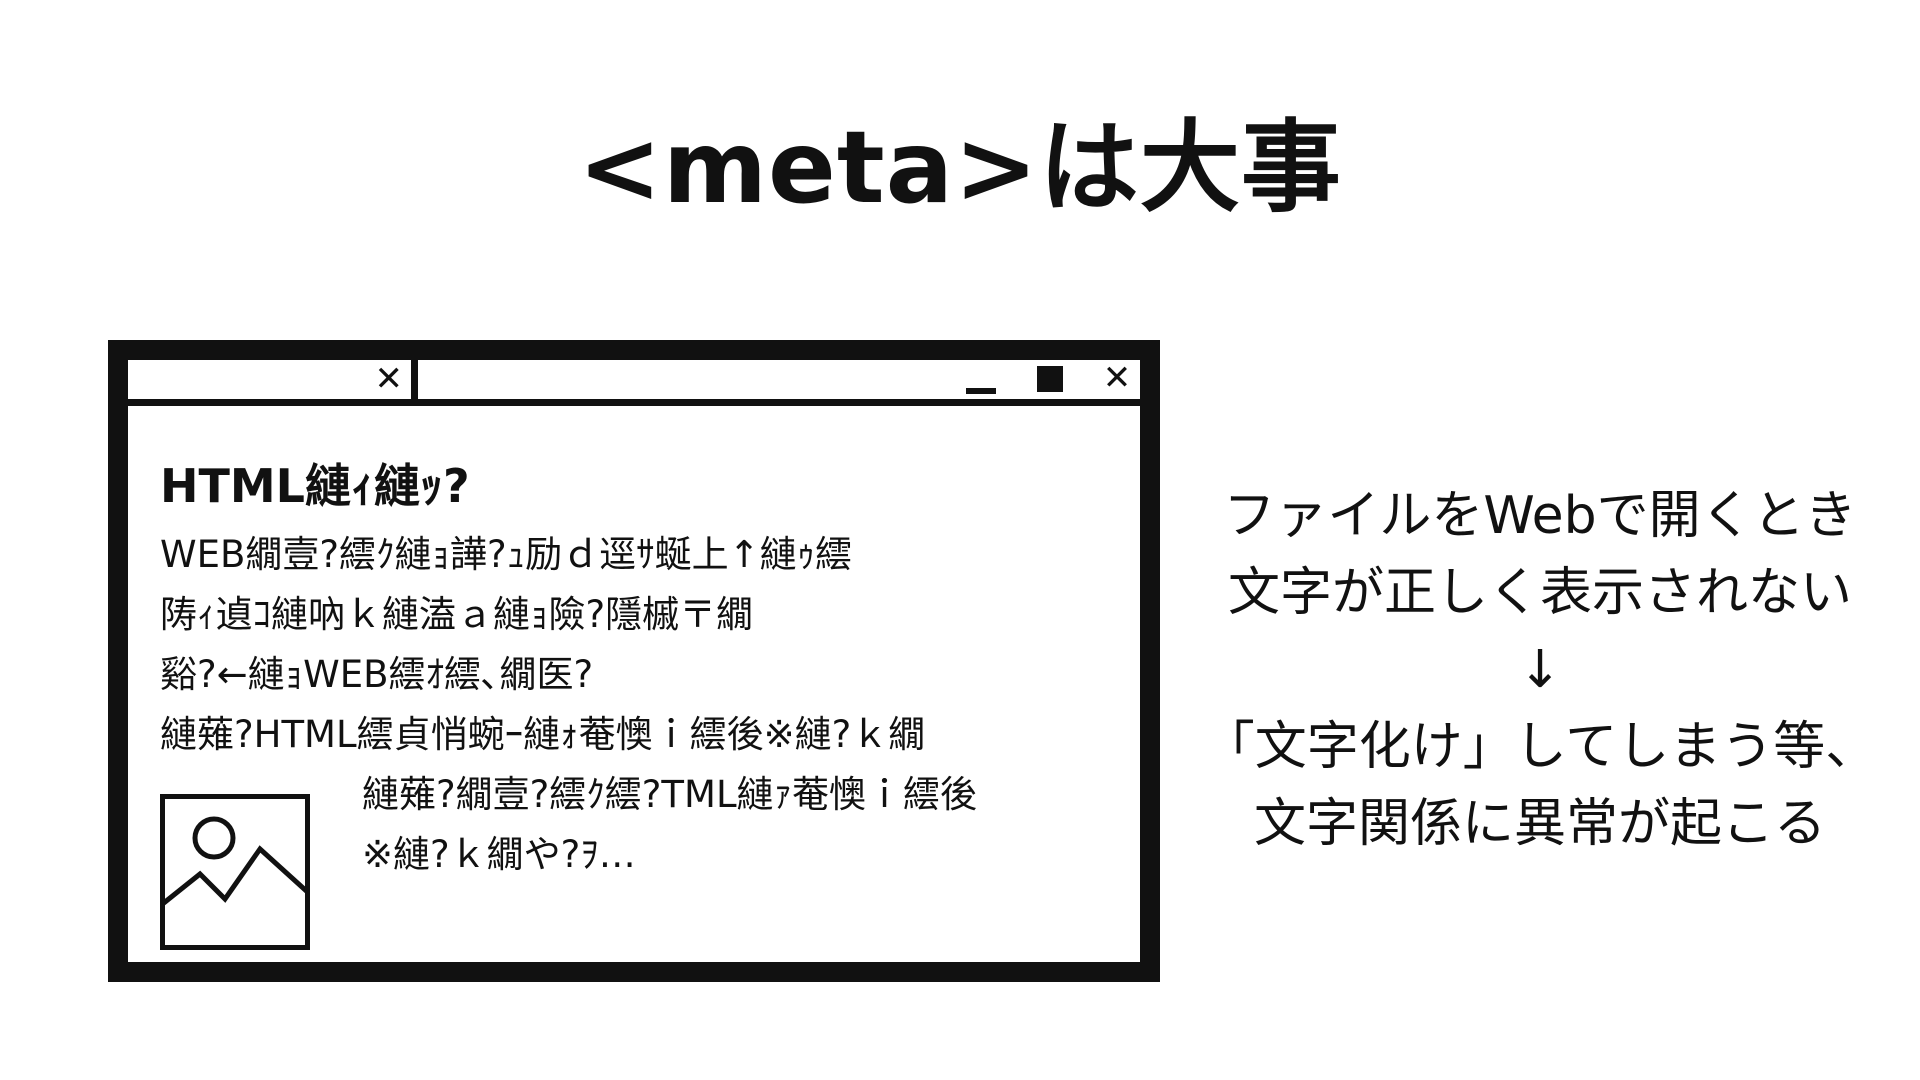 This screenshot has height=1080, width=1920. Describe the element at coordinates (1539, 593) in the screenshot. I see `explanation-line: 文字が正しく表示されない` at that location.